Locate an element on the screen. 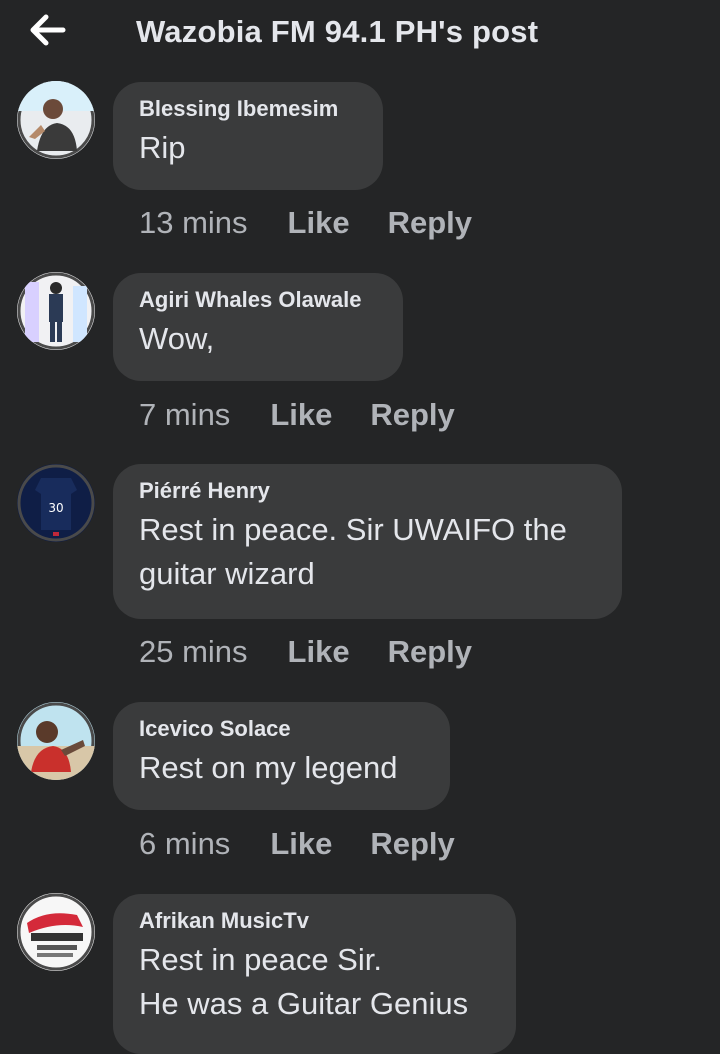 This screenshot has width=720, height=1054. comment-actions: 6 mins Like Reply is located at coordinates (297, 844).